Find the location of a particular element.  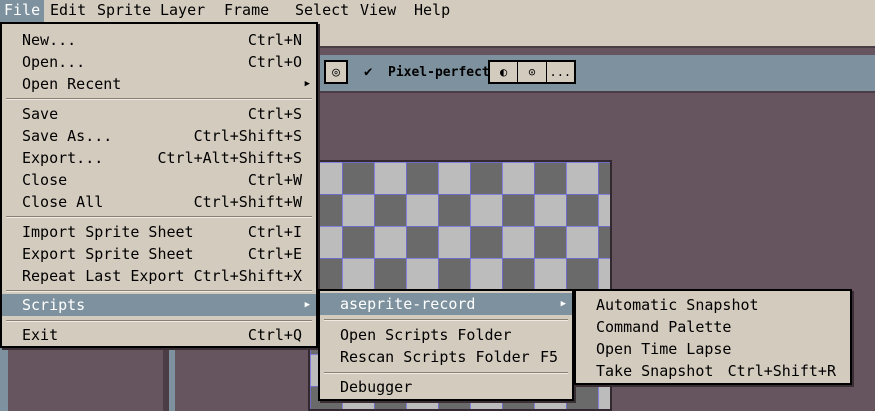

menu-item-shortcut: Ctrl+S is located at coordinates (274, 114).